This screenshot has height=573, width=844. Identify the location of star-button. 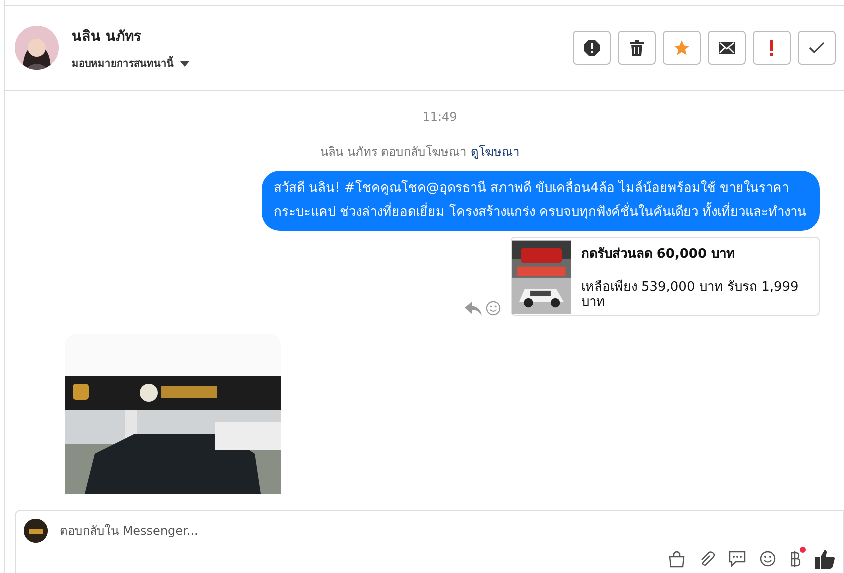
(682, 48).